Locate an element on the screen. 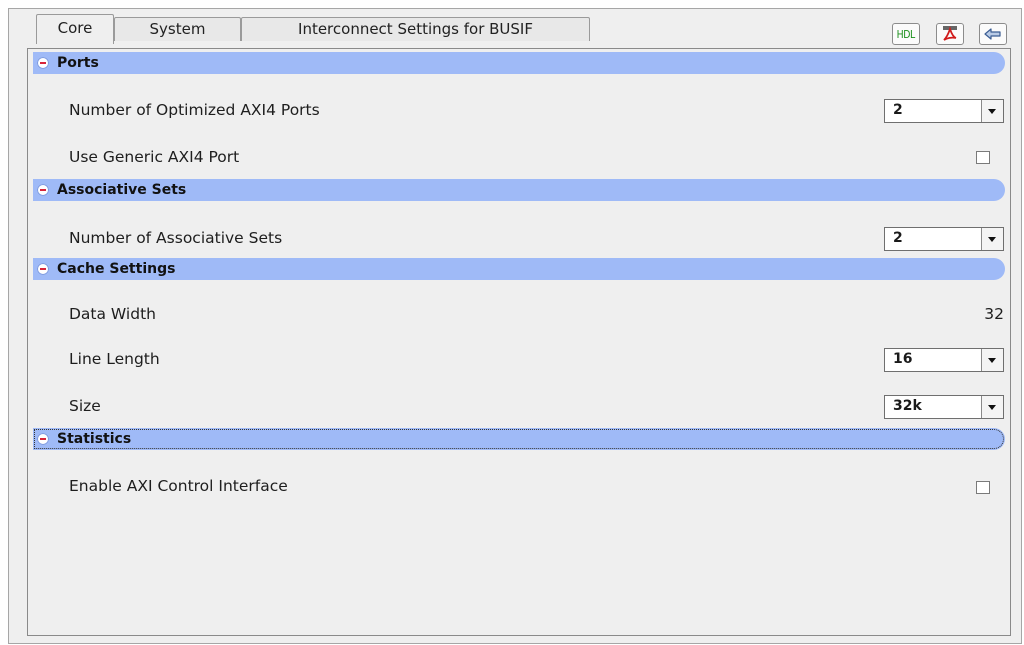 Image resolution: width=1024 pixels, height=645 pixels. num-associative-sets-label: Number of Associative Sets is located at coordinates (176, 238).